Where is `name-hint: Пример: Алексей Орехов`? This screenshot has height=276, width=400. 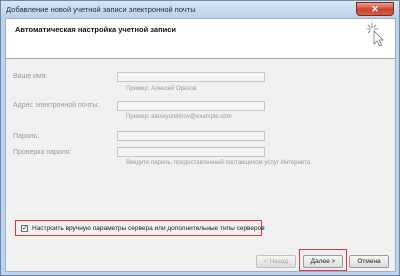 name-hint: Пример: Алексей Орехов is located at coordinates (161, 89).